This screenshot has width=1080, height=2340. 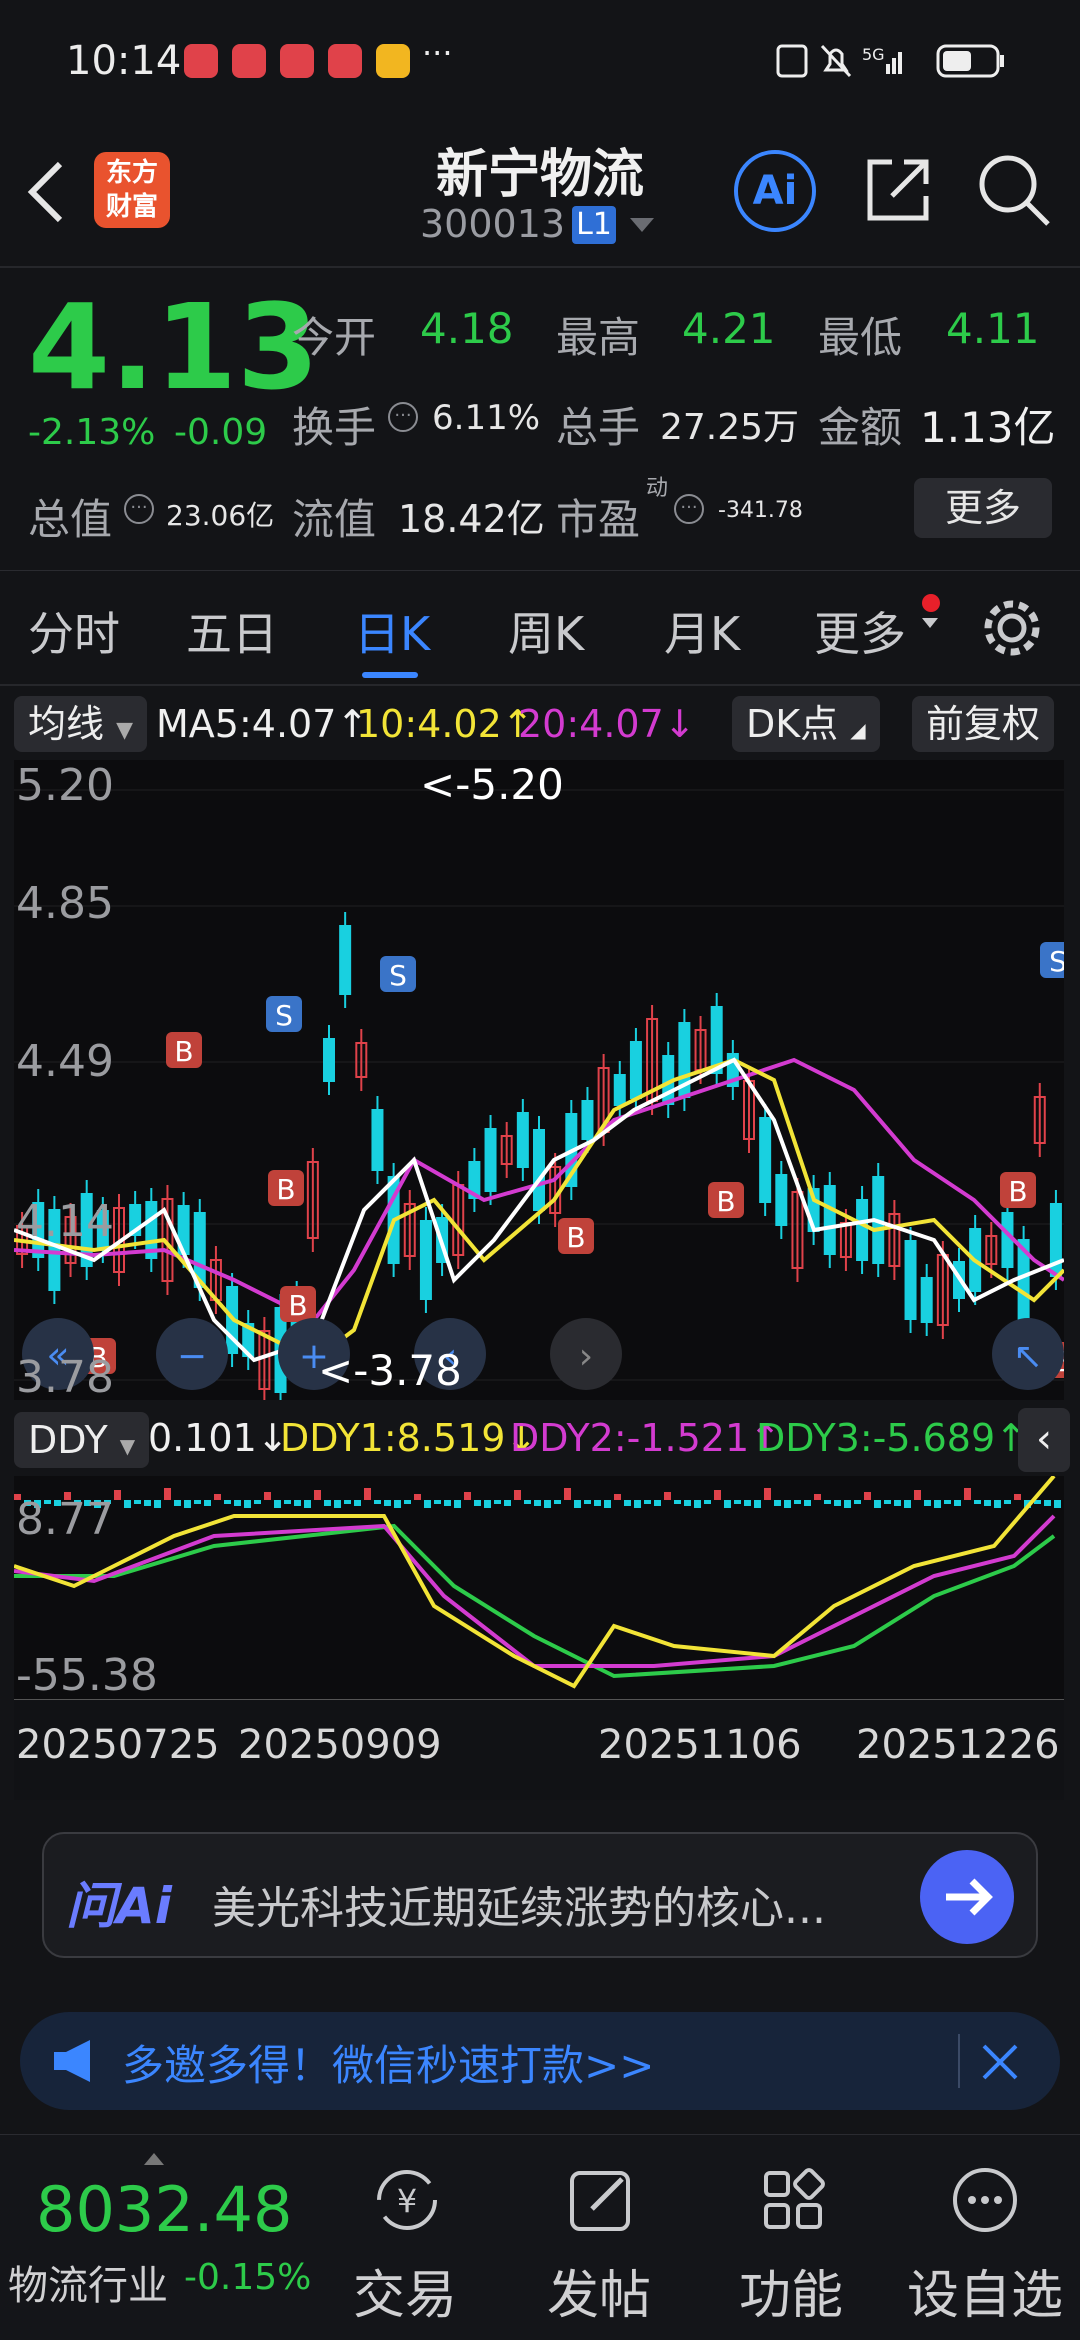 What do you see at coordinates (124, 61) in the screenshot?
I see `status-time: 10:14` at bounding box center [124, 61].